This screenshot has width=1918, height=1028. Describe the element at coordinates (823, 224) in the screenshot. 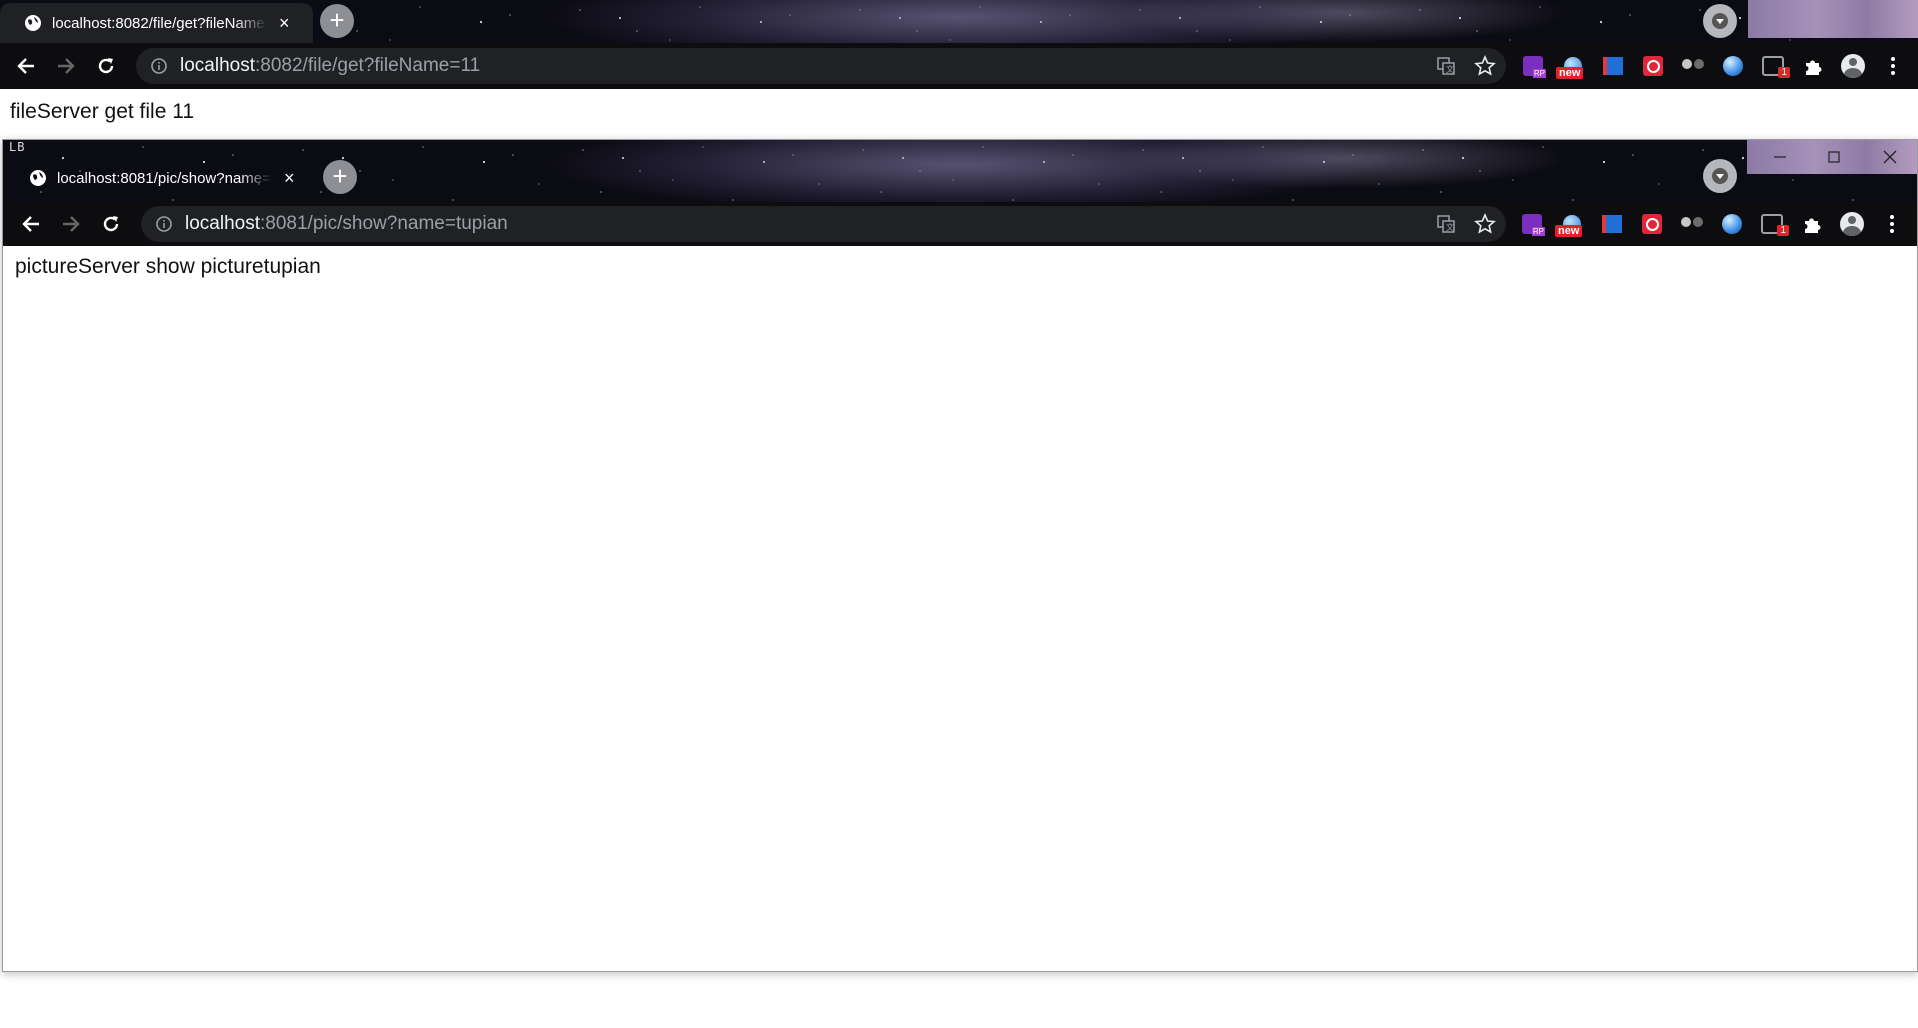

I see `inner-address-bar: localhost:8081/pic/show?name=tupian 文` at that location.